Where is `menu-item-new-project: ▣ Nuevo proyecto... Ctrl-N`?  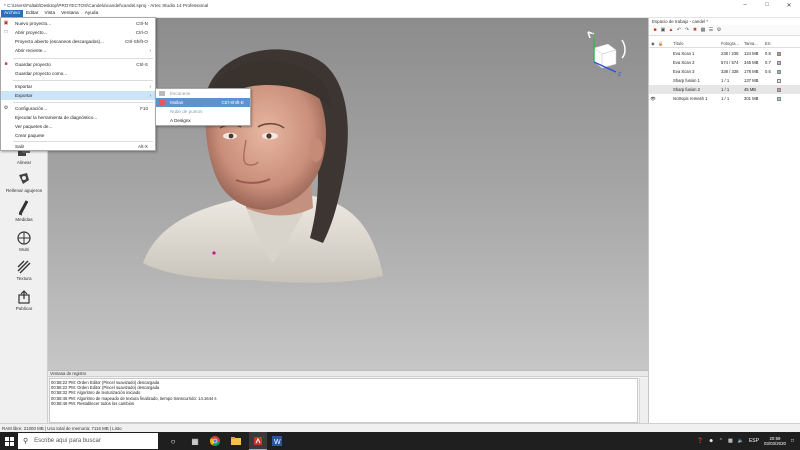 menu-item-new-project: ▣ Nuevo proyecto... Ctrl-N is located at coordinates (78, 23).